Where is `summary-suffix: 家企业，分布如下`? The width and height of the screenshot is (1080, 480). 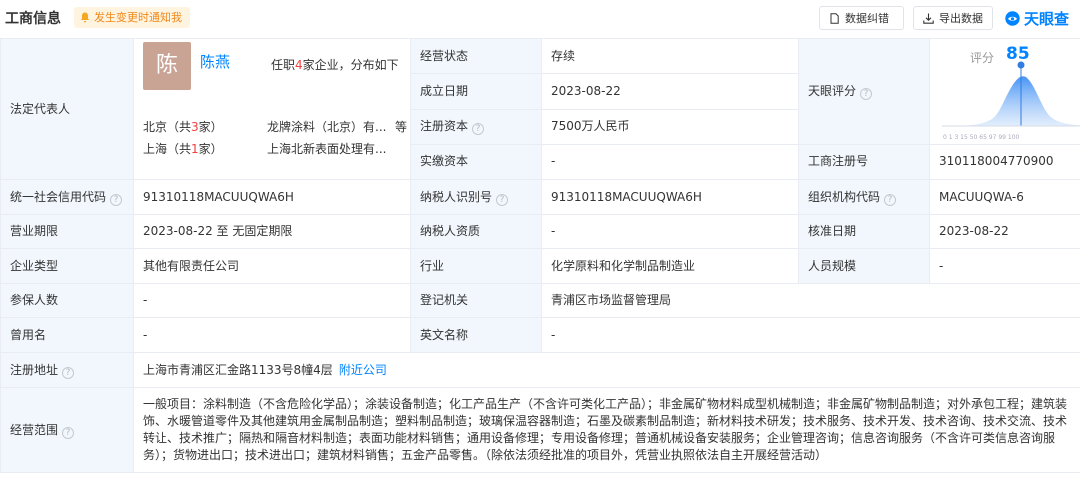 summary-suffix: 家企业，分布如下 is located at coordinates (350, 65).